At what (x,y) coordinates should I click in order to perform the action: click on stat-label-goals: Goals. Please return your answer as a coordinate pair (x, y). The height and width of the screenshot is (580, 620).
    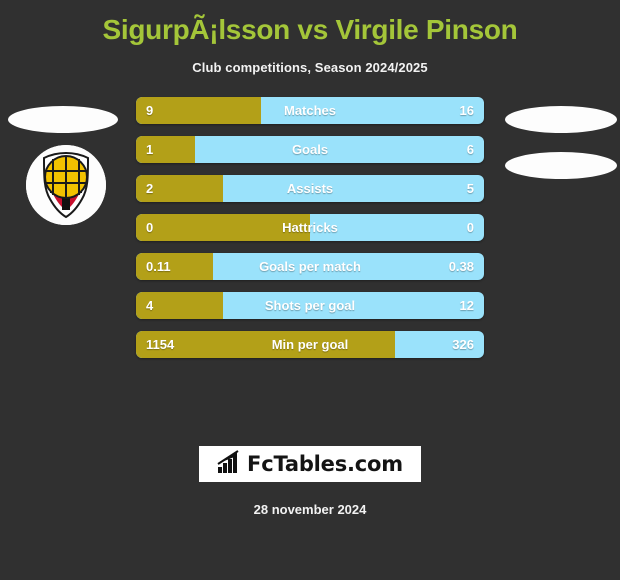
    Looking at the image, I should click on (310, 150).